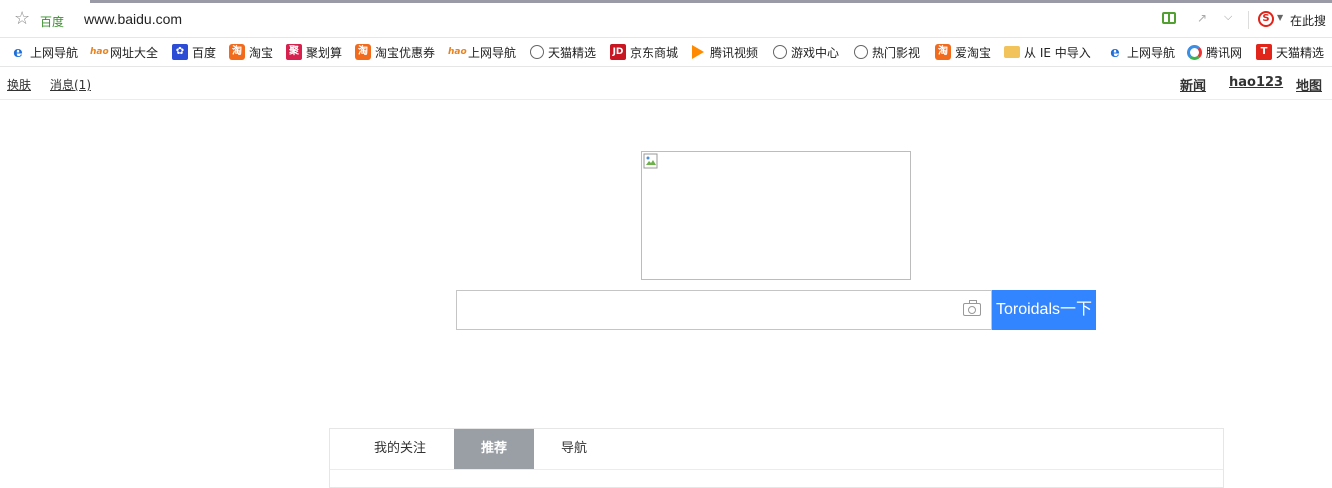  What do you see at coordinates (1044, 310) in the screenshot?
I see `search-button: Toroidals一下` at bounding box center [1044, 310].